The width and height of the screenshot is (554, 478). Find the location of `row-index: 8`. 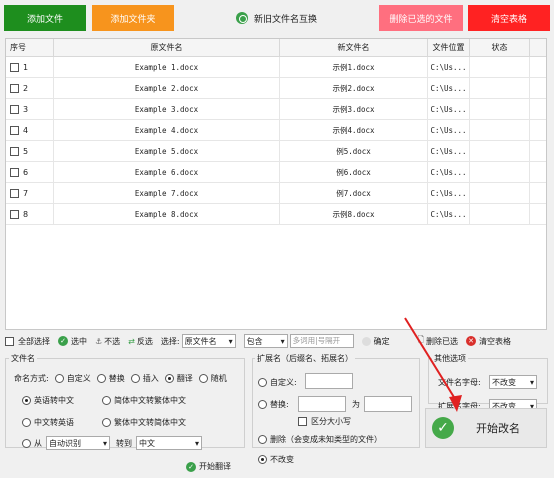

row-index: 8 is located at coordinates (26, 214).